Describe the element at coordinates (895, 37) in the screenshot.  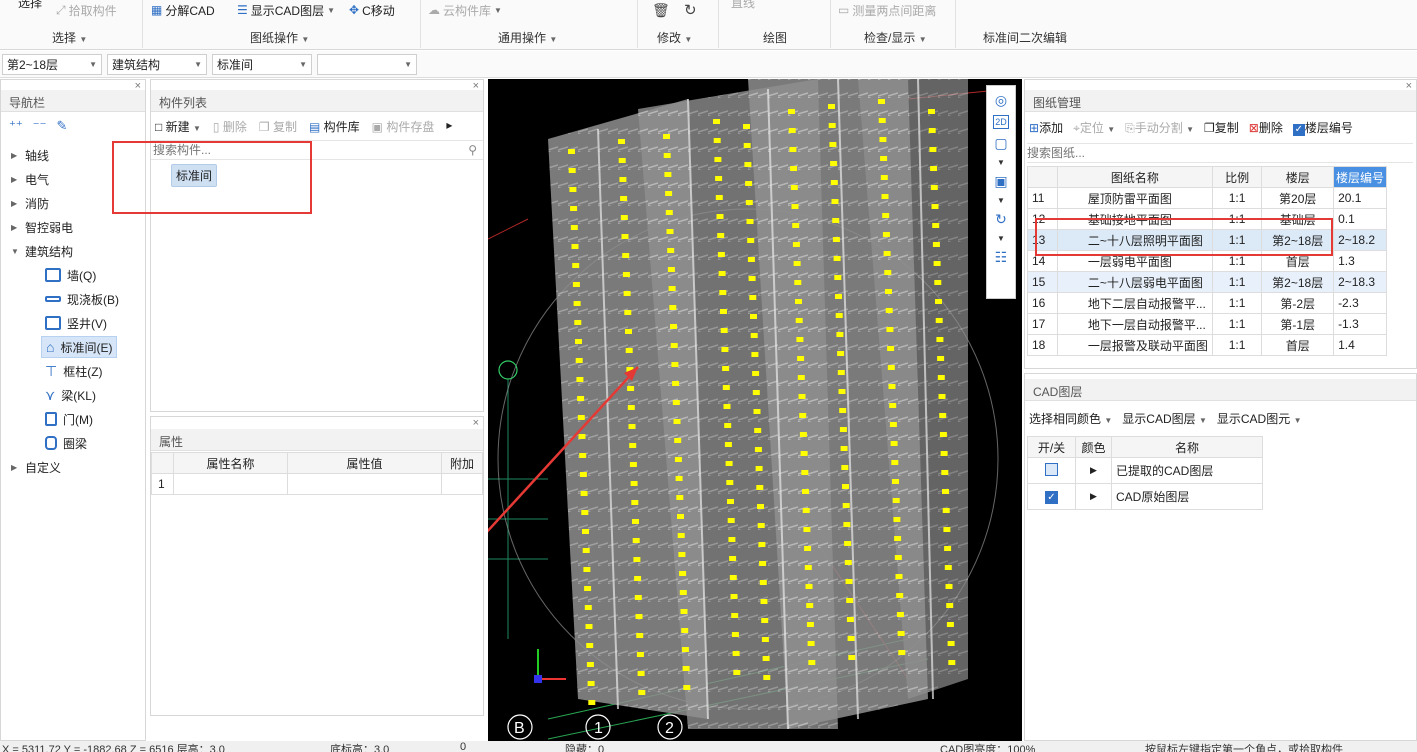
I see `group-check-display: 检查/显示 ▼` at that location.